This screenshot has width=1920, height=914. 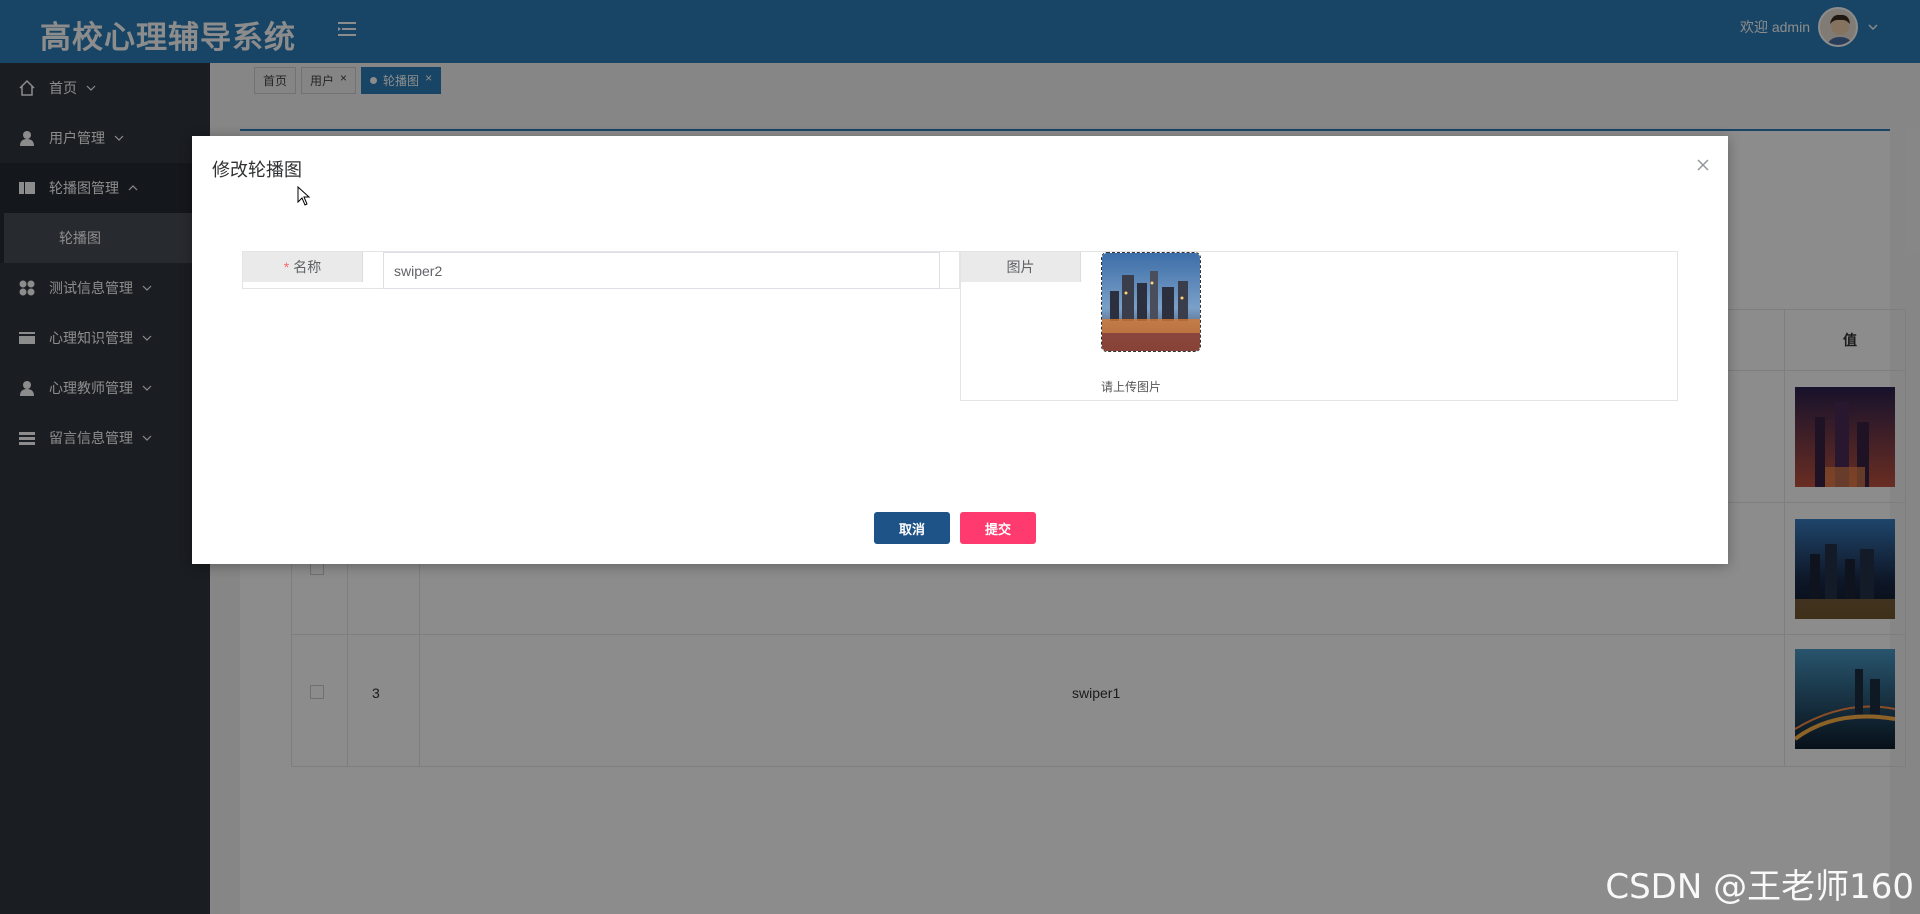 I want to click on image-upload, so click(x=1151, y=302).